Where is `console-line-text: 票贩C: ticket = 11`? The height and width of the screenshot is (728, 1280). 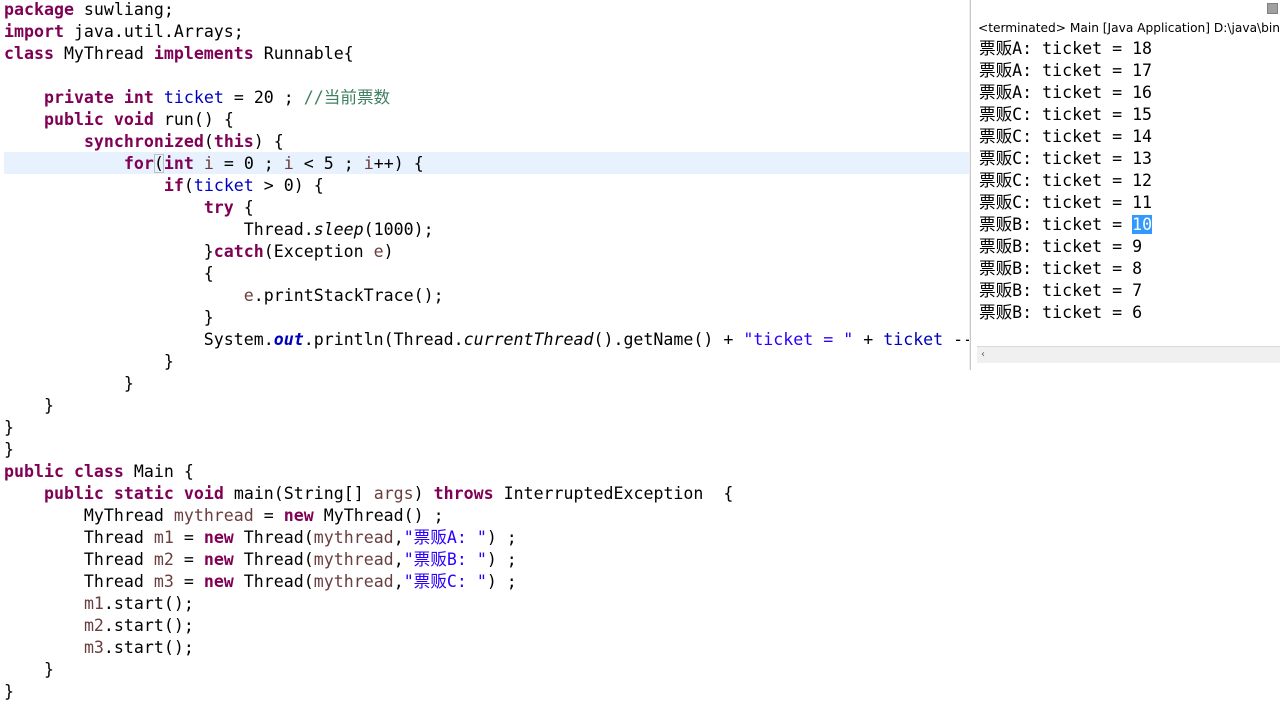 console-line-text: 票贩C: ticket = 11 is located at coordinates (1066, 202).